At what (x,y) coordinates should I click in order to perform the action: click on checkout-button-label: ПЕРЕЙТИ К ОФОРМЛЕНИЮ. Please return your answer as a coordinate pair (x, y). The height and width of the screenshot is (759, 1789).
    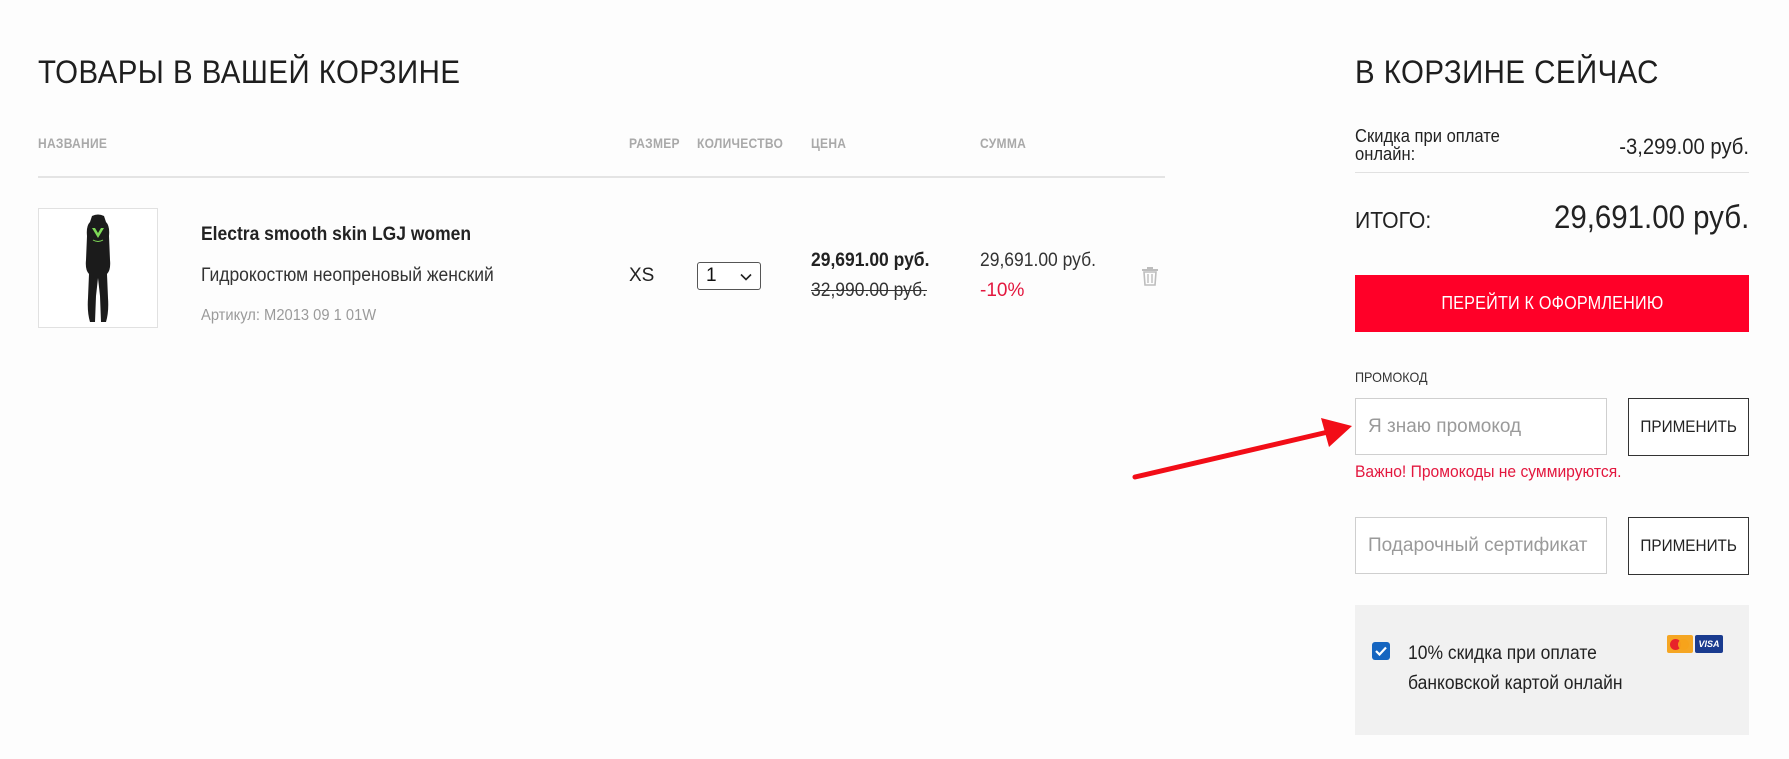
    Looking at the image, I should click on (1552, 303).